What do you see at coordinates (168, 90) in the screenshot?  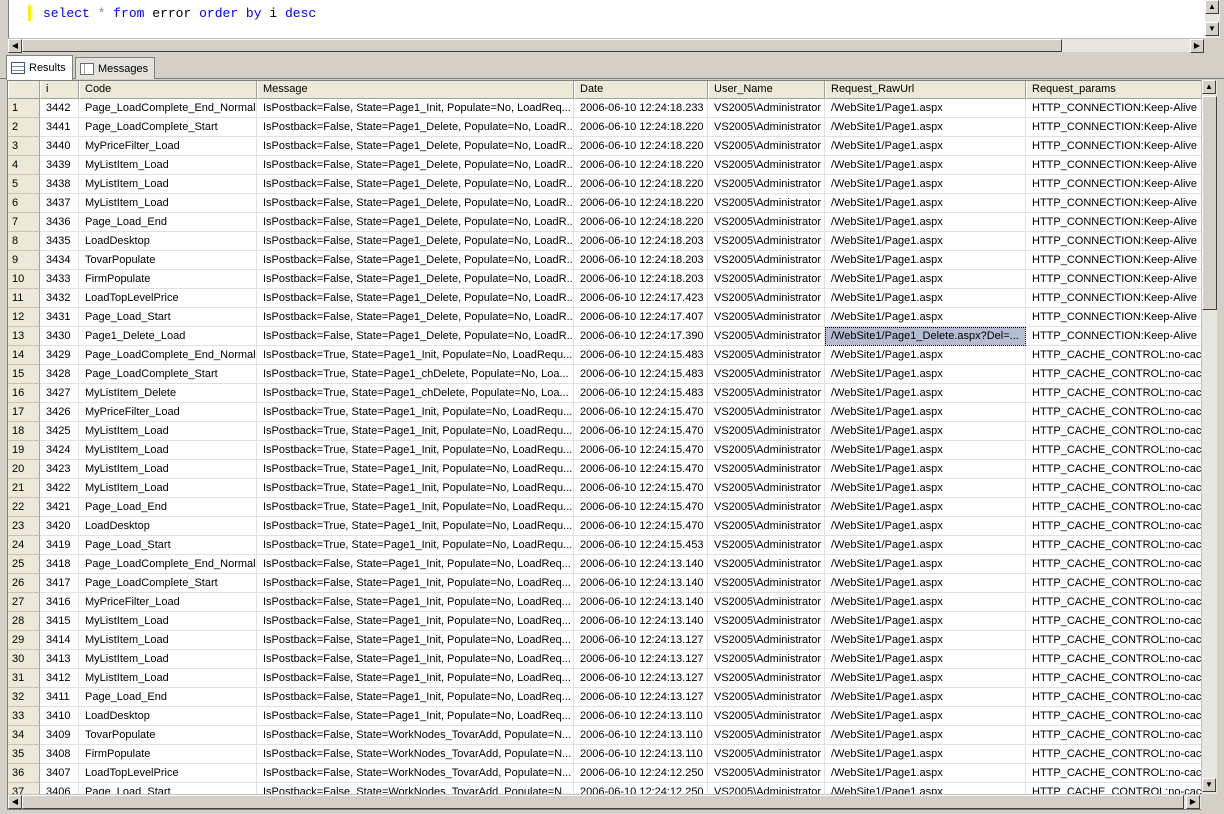 I see `column-header-code: Code` at bounding box center [168, 90].